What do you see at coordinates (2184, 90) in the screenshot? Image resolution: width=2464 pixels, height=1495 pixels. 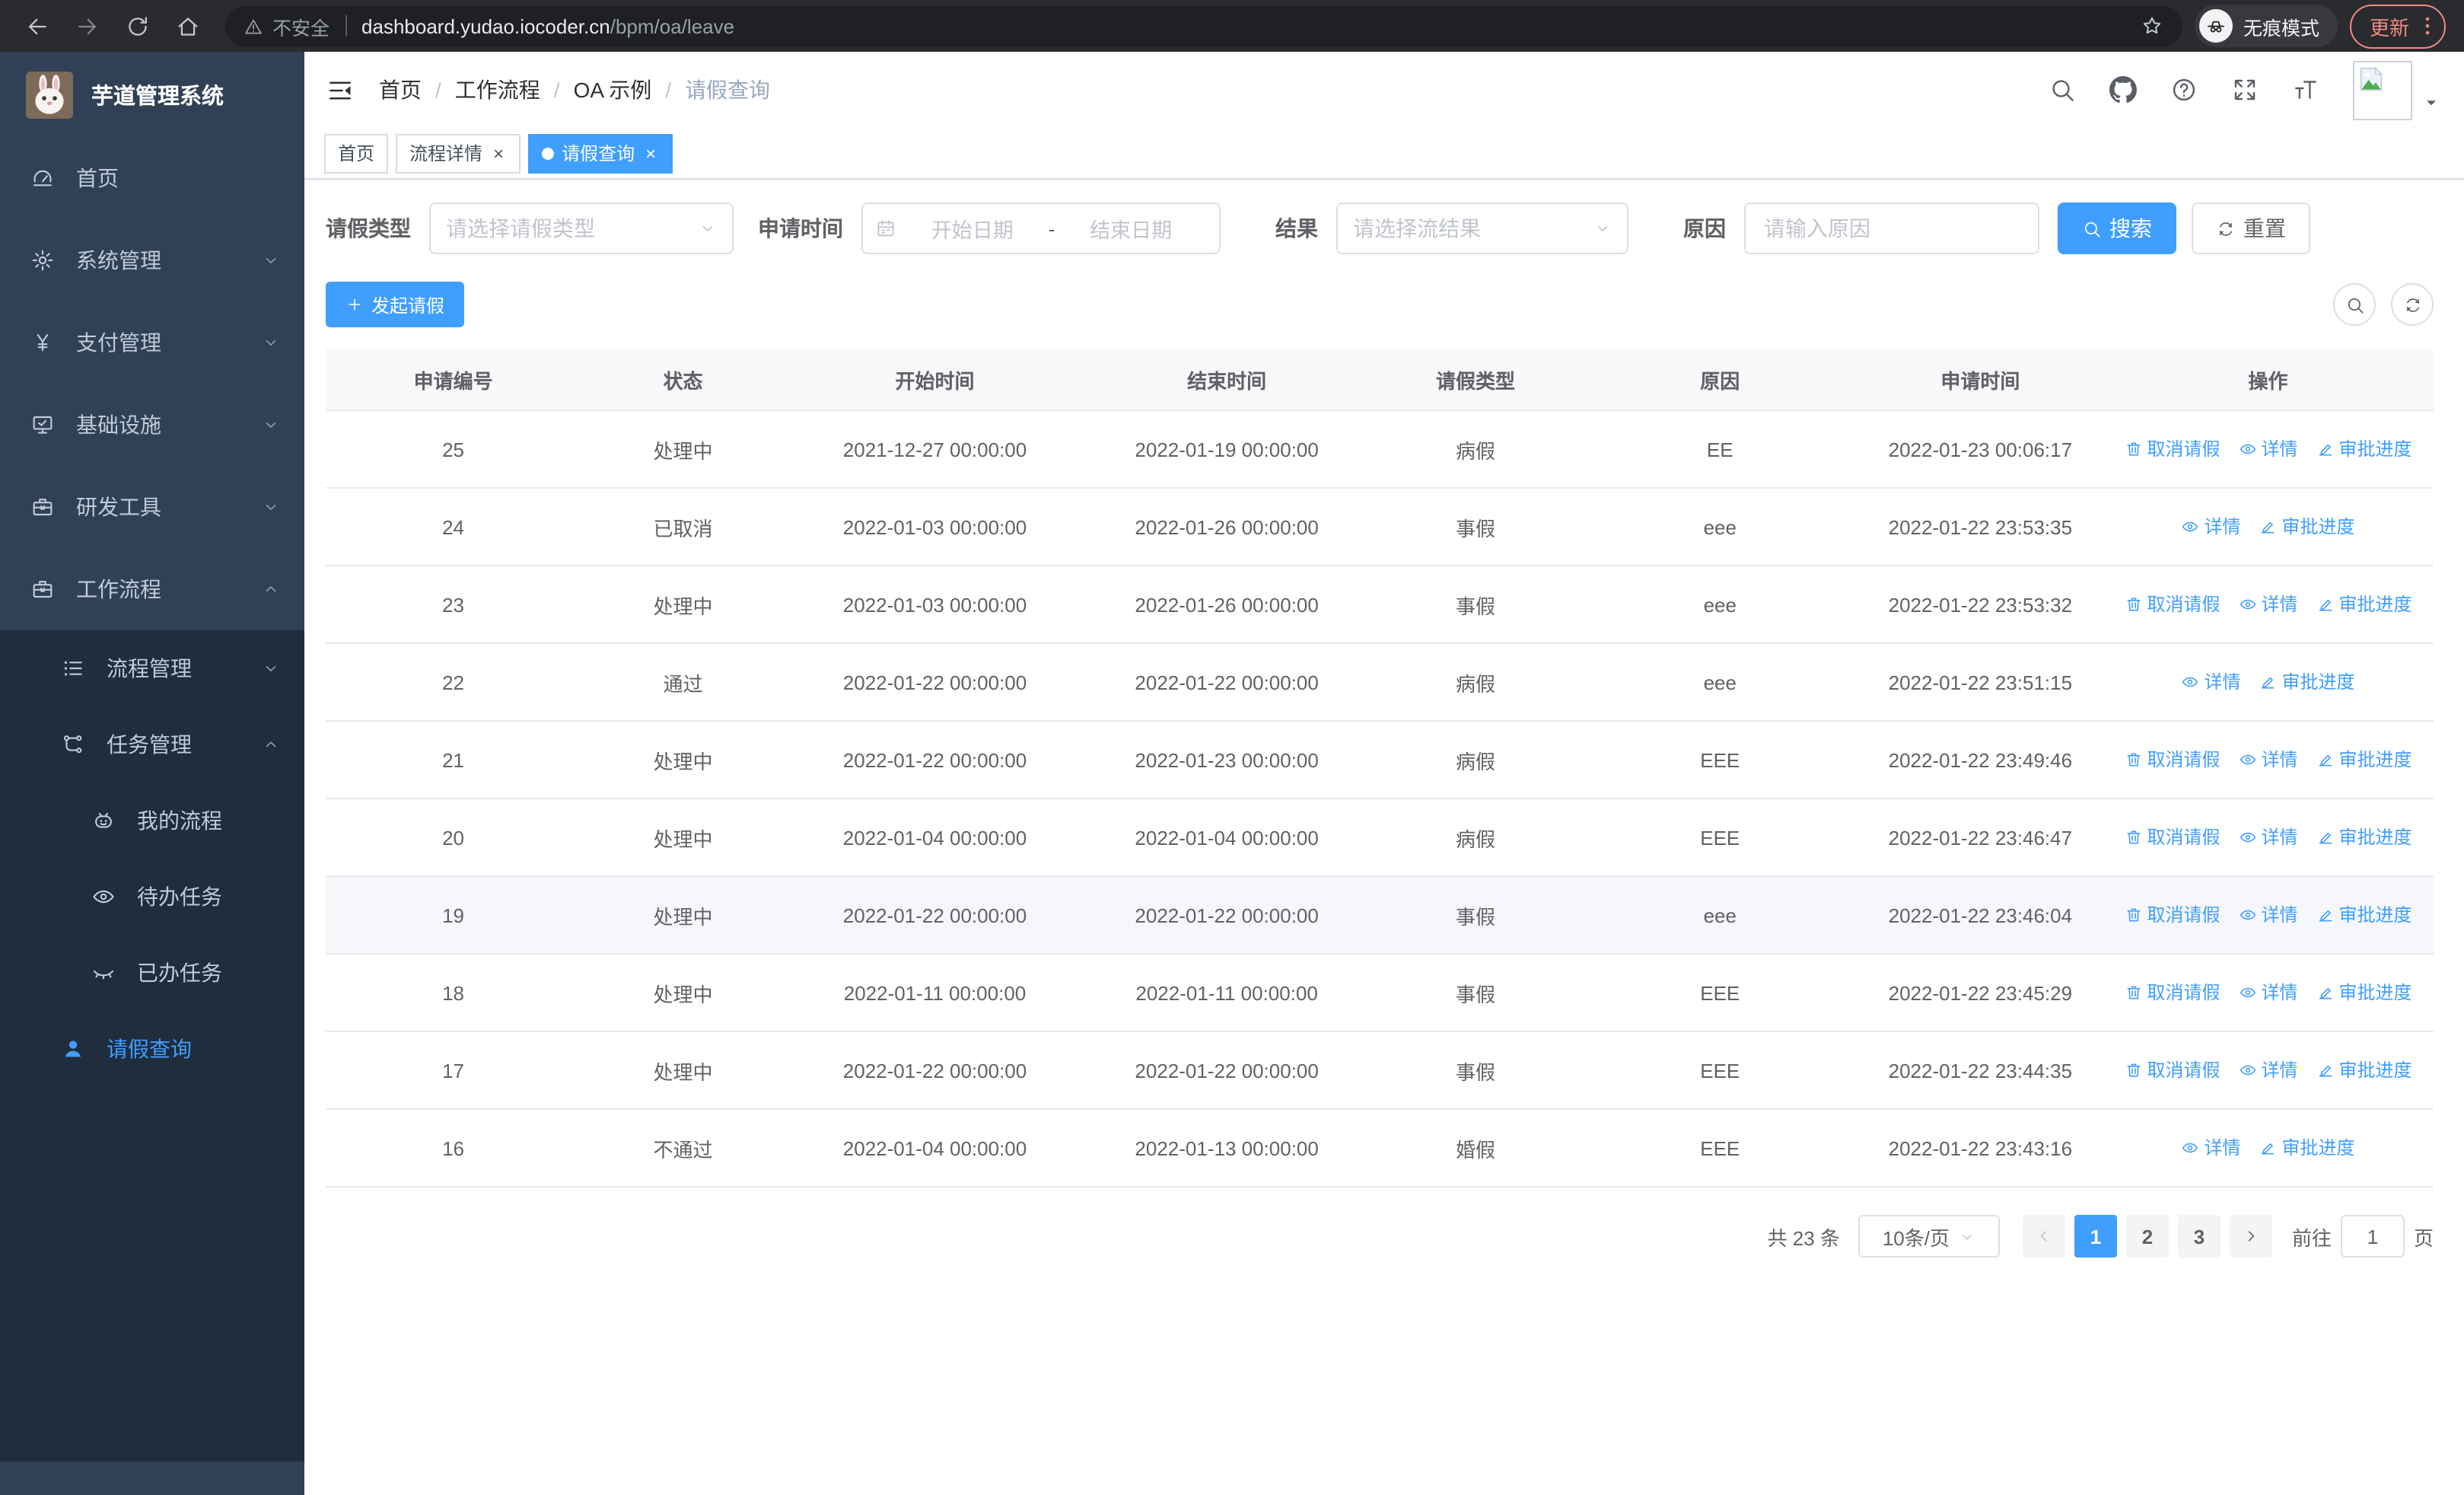 I see `question-icon` at bounding box center [2184, 90].